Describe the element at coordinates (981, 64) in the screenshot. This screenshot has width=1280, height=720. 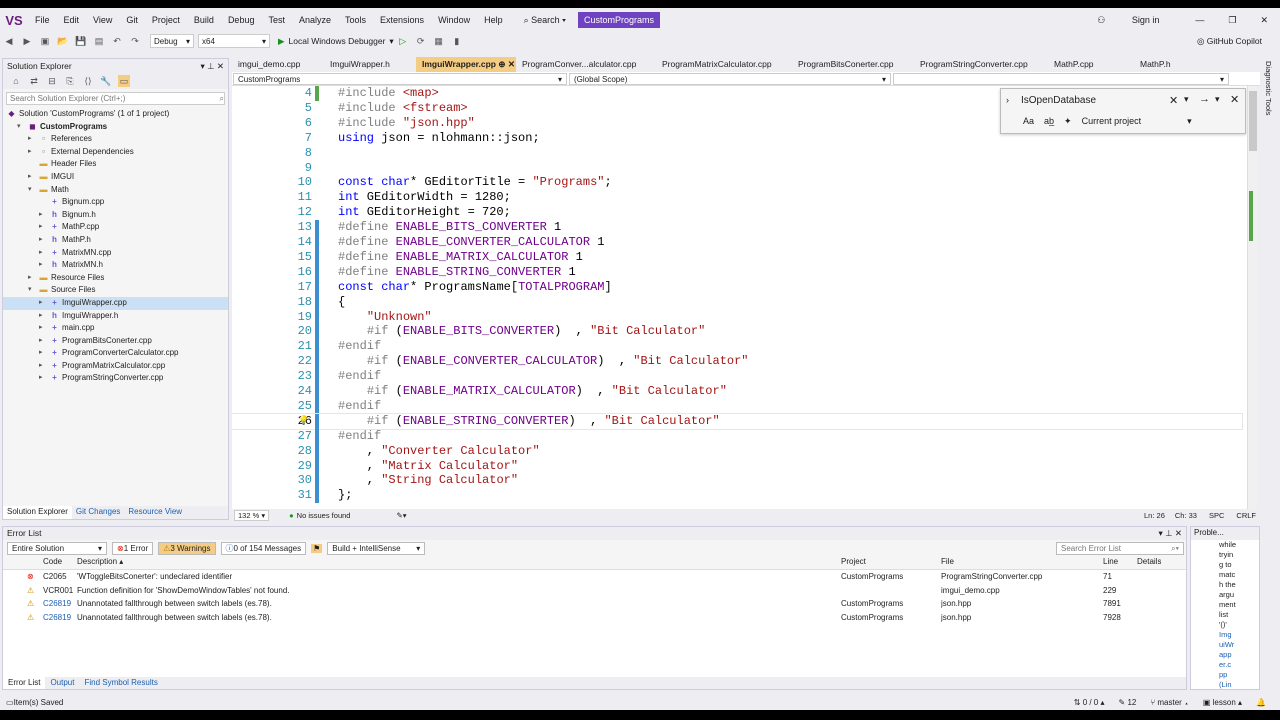
I see `editor-tab: ProgramStringConverter.cpp` at that location.